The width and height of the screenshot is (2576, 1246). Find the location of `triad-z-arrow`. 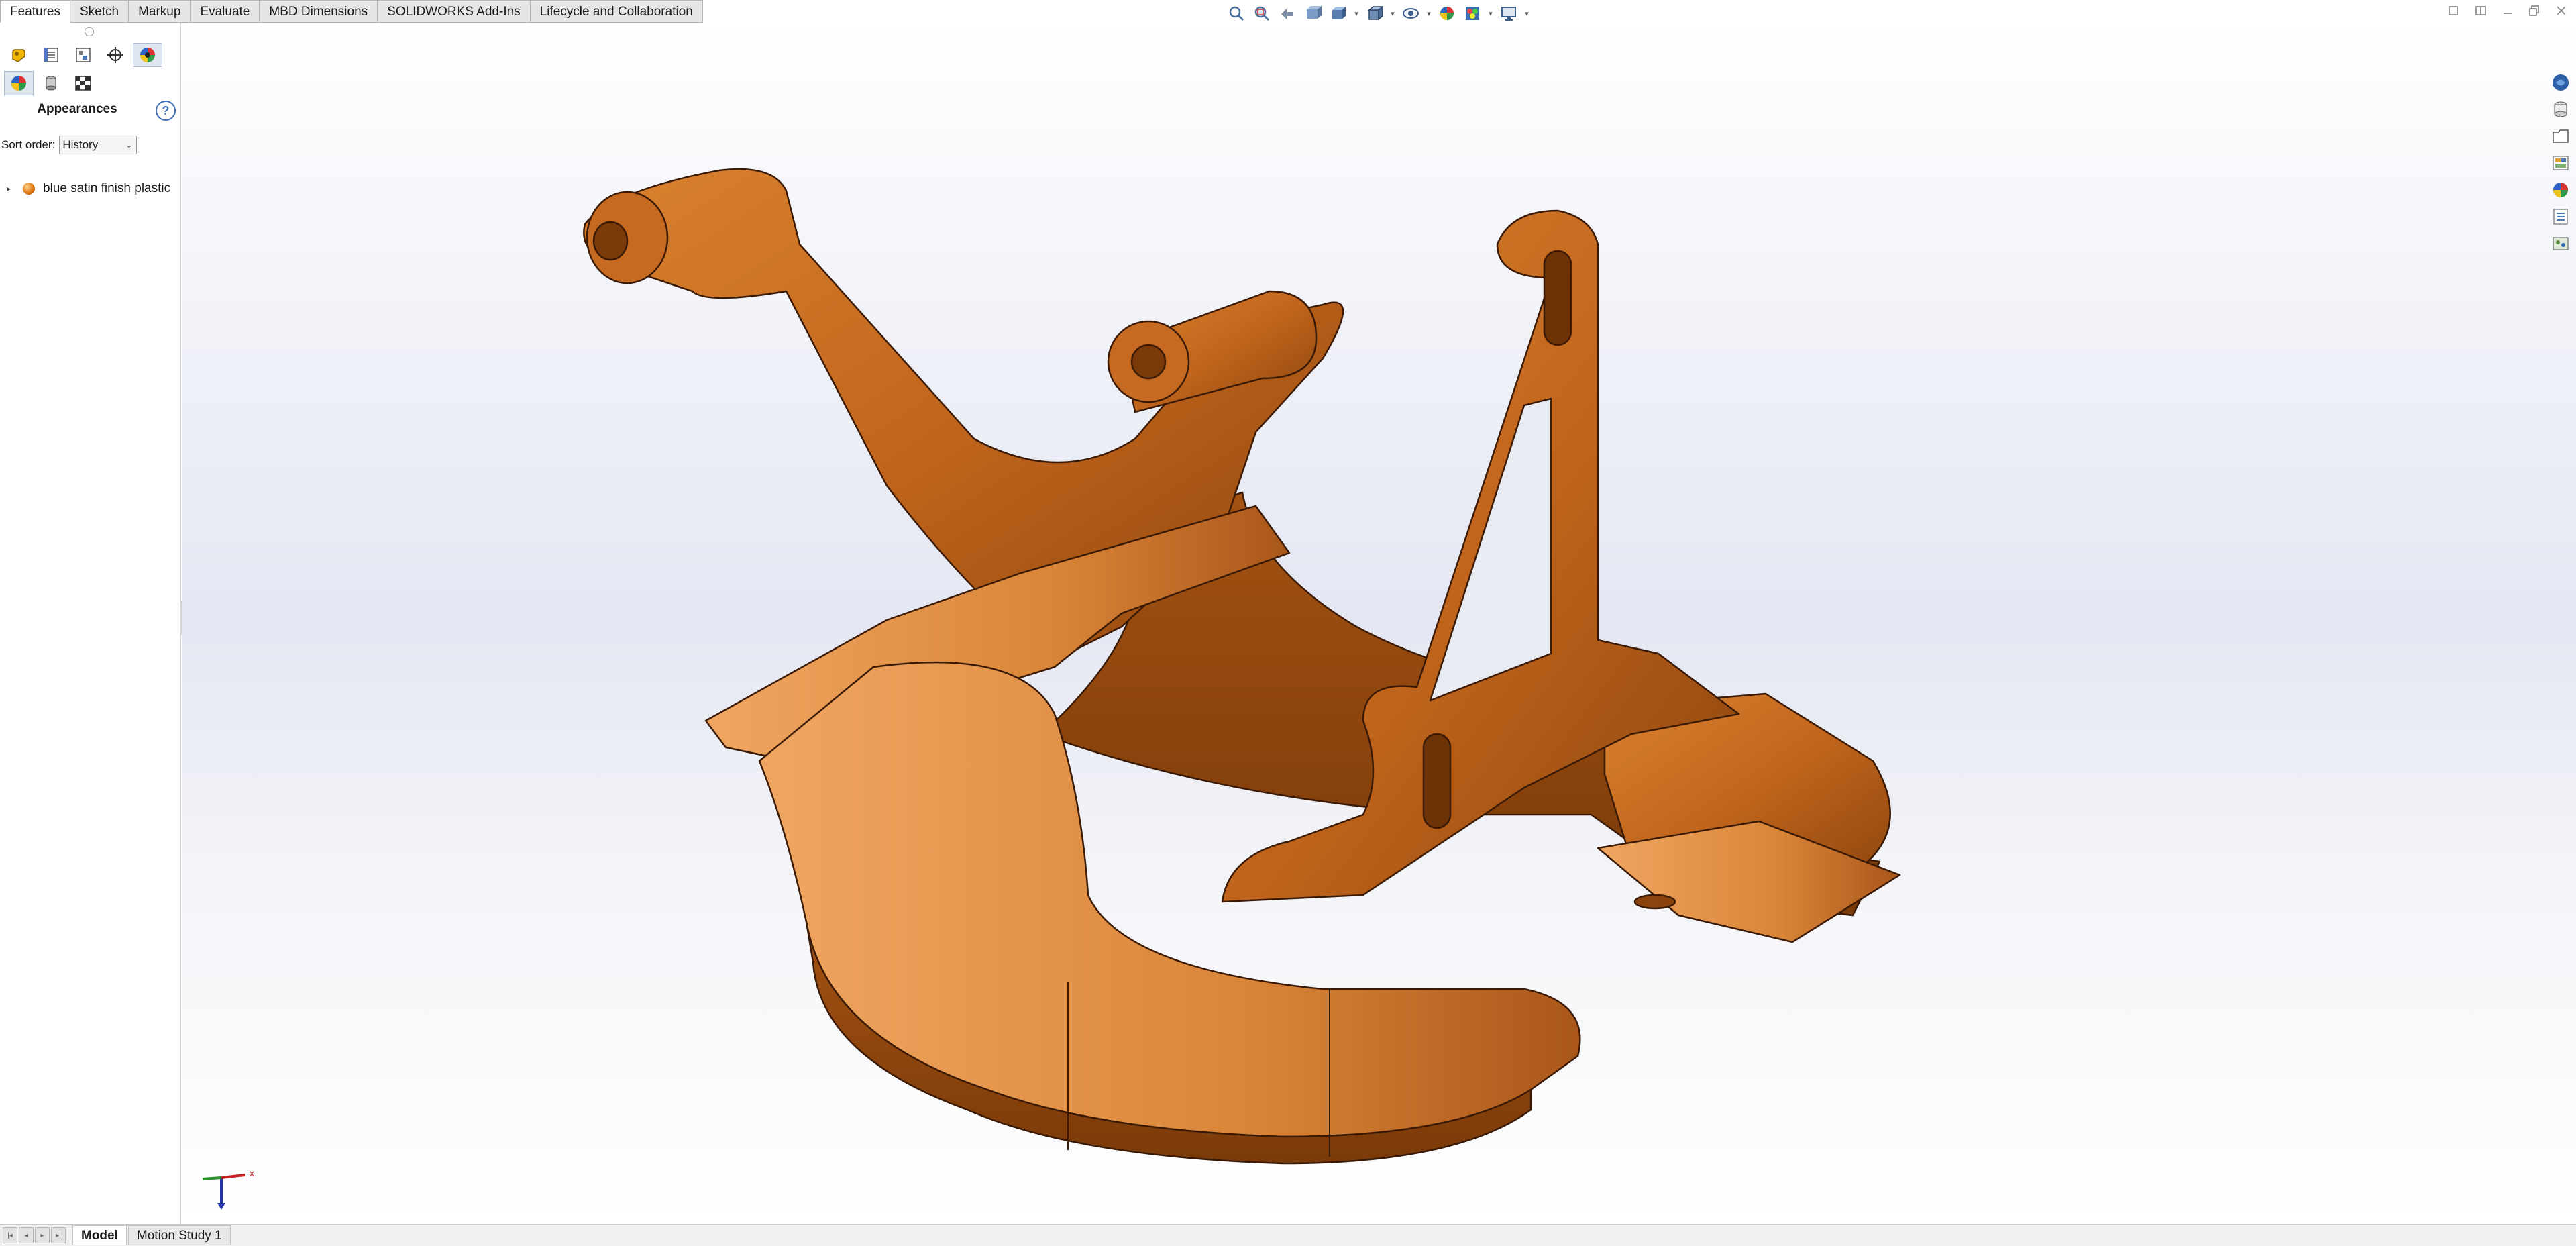

triad-z-arrow is located at coordinates (221, 1206).